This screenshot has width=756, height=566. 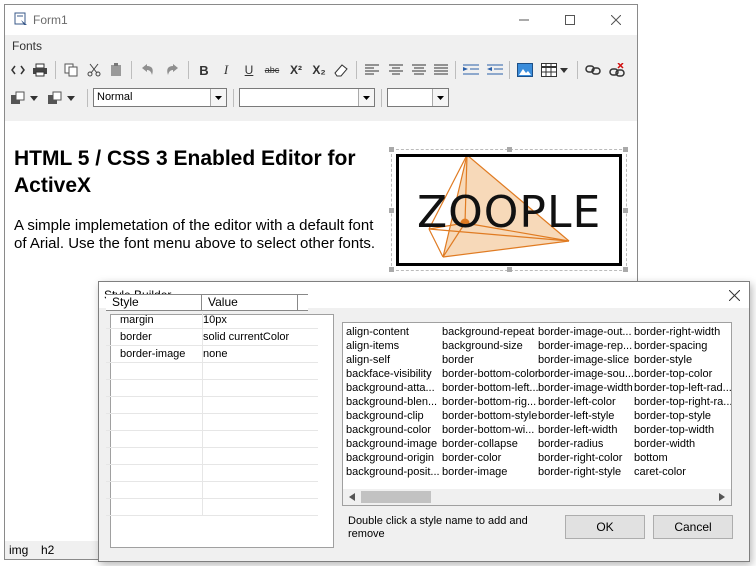 What do you see at coordinates (226, 70) in the screenshot?
I see `italic-icon: I` at bounding box center [226, 70].